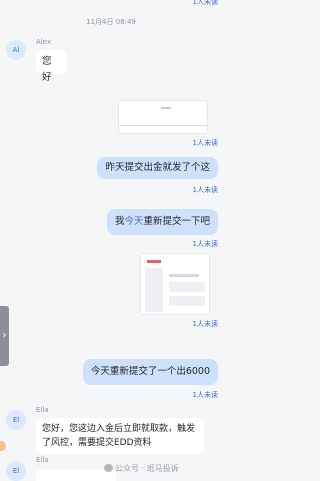 The width and height of the screenshot is (320, 481). Describe the element at coordinates (133, 221) in the screenshot. I see `highlighted-keyword: 今天` at that location.